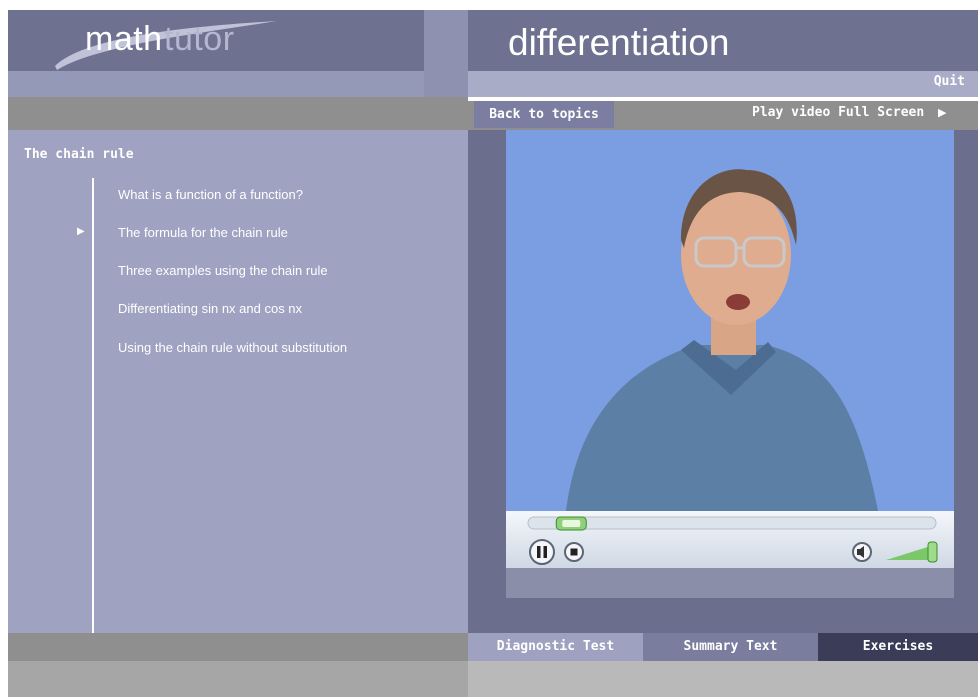  What do you see at coordinates (238, 679) in the screenshot?
I see `footer-left` at bounding box center [238, 679].